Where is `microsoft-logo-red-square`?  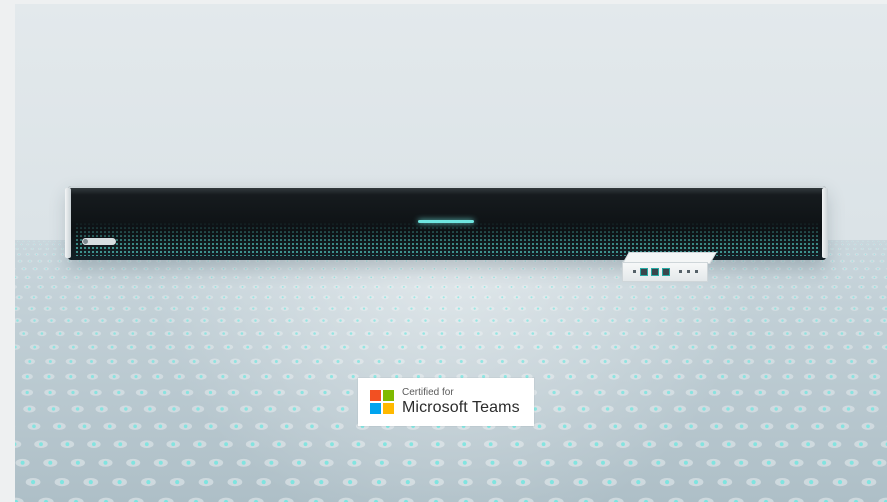 microsoft-logo-red-square is located at coordinates (375, 395).